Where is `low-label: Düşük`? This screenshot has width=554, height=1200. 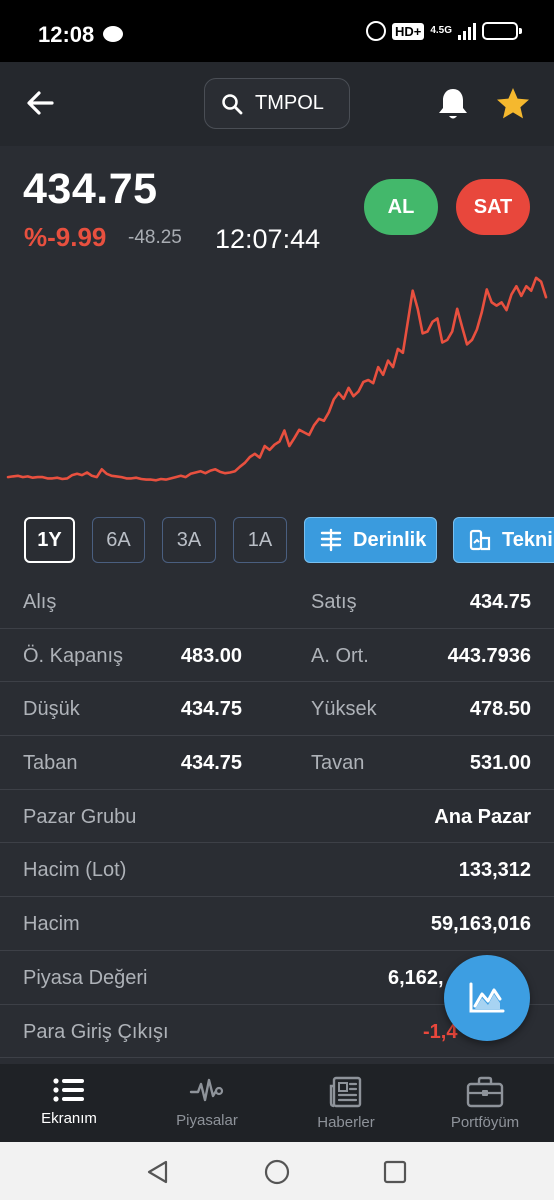
low-label: Düşük is located at coordinates (51, 709).